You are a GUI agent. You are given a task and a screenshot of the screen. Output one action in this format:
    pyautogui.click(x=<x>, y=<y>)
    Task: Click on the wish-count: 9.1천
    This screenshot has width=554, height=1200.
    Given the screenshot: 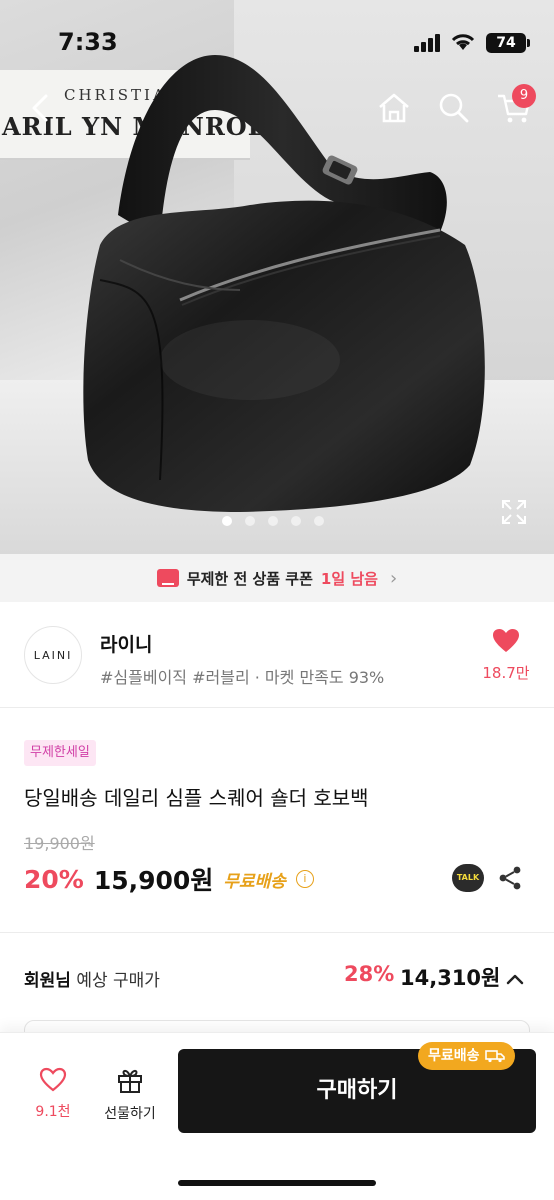 What is the action you would take?
    pyautogui.click(x=53, y=1112)
    